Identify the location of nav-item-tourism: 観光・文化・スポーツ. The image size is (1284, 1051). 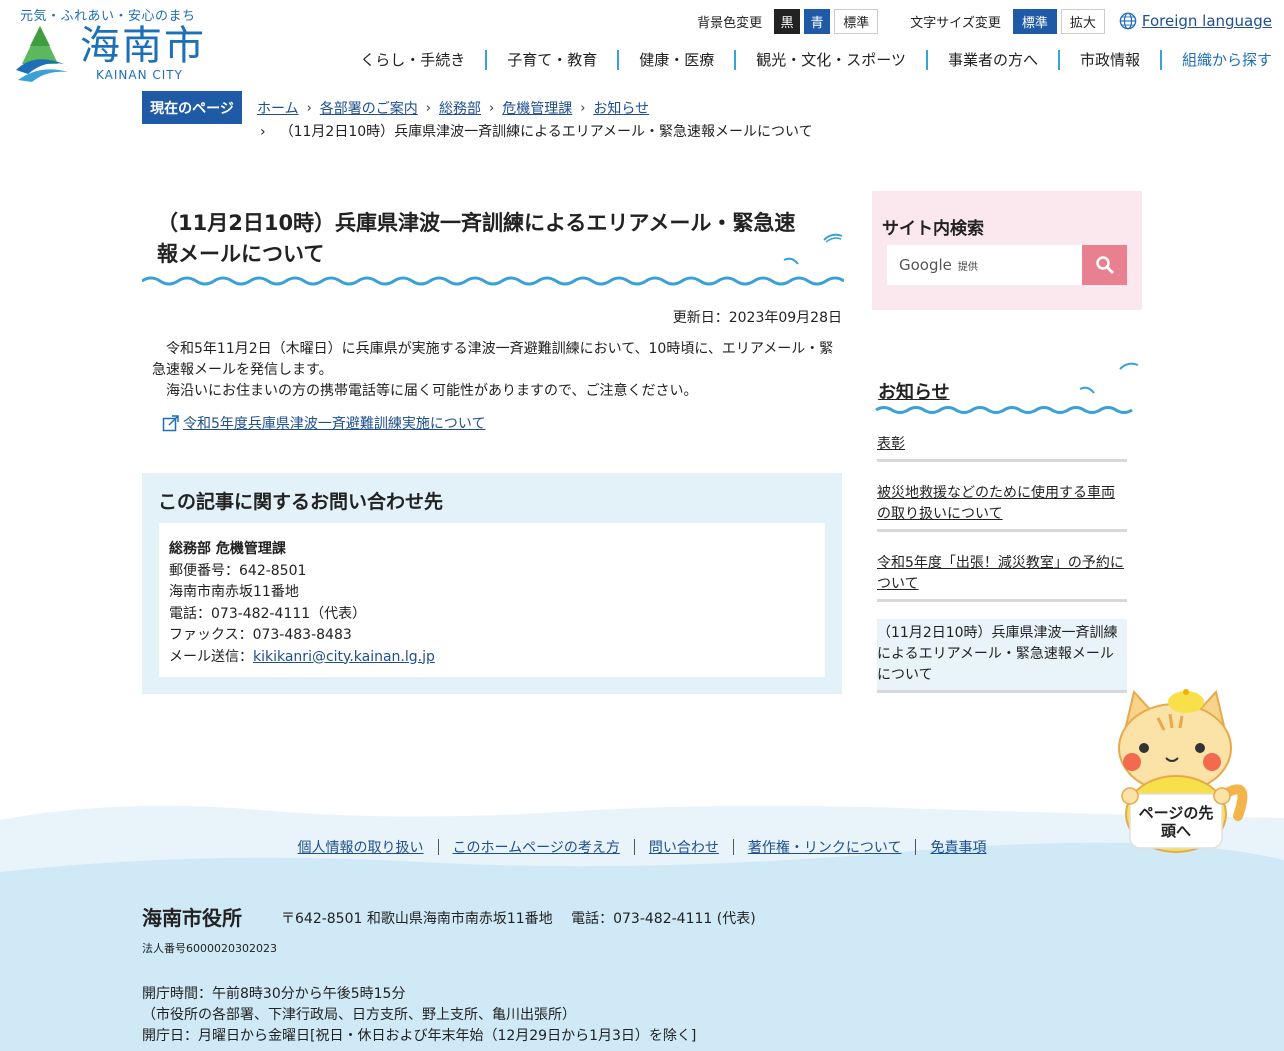
(830, 60).